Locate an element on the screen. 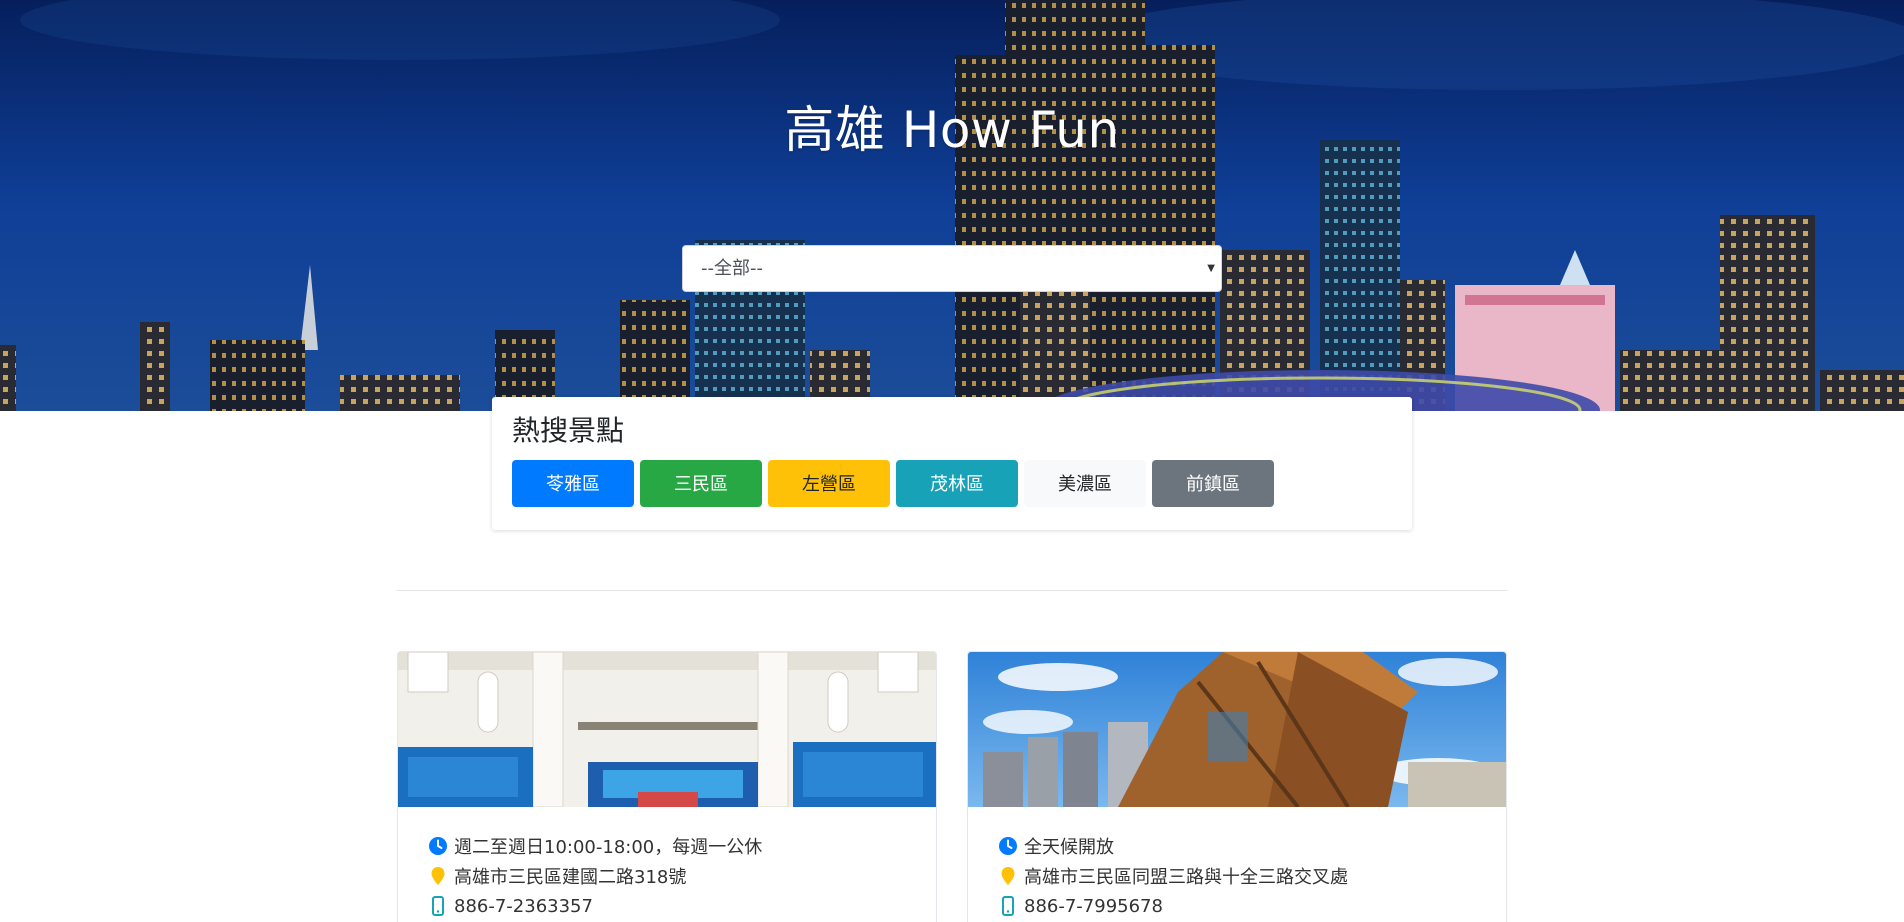 This screenshot has height=922, width=1904. attraction-hours-text: 全天候開放 is located at coordinates (1069, 847).